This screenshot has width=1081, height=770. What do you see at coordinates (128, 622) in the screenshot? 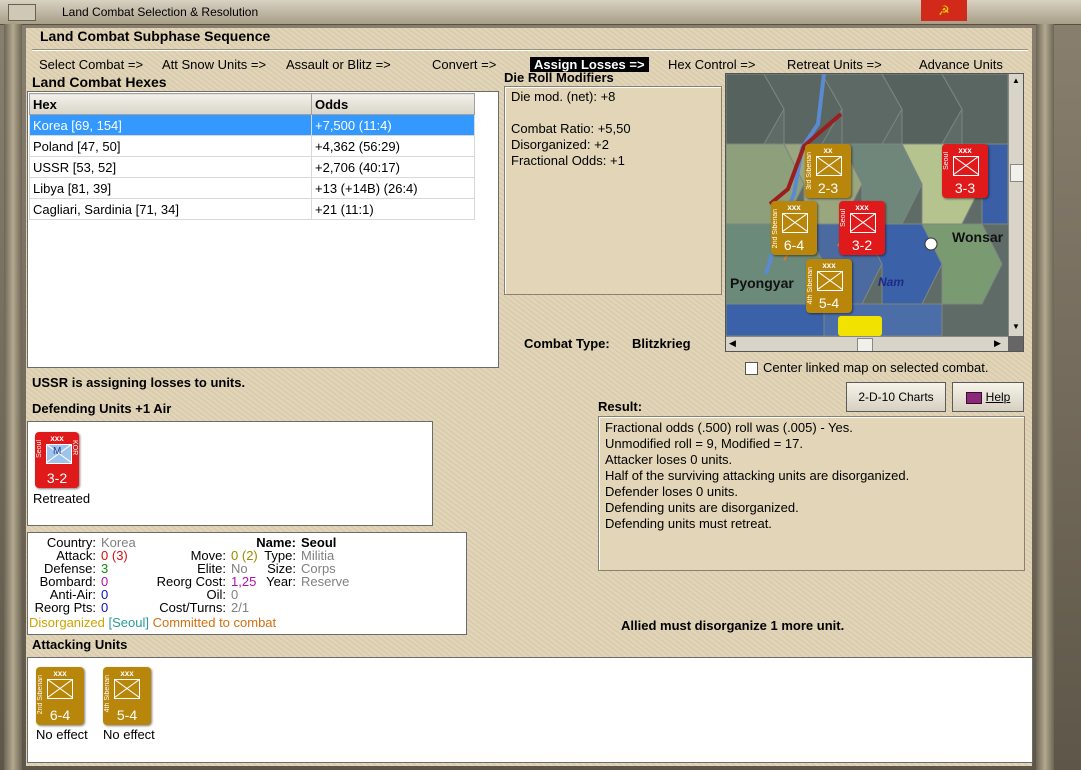
I see `unit-name-flag: [Seoul]` at bounding box center [128, 622].